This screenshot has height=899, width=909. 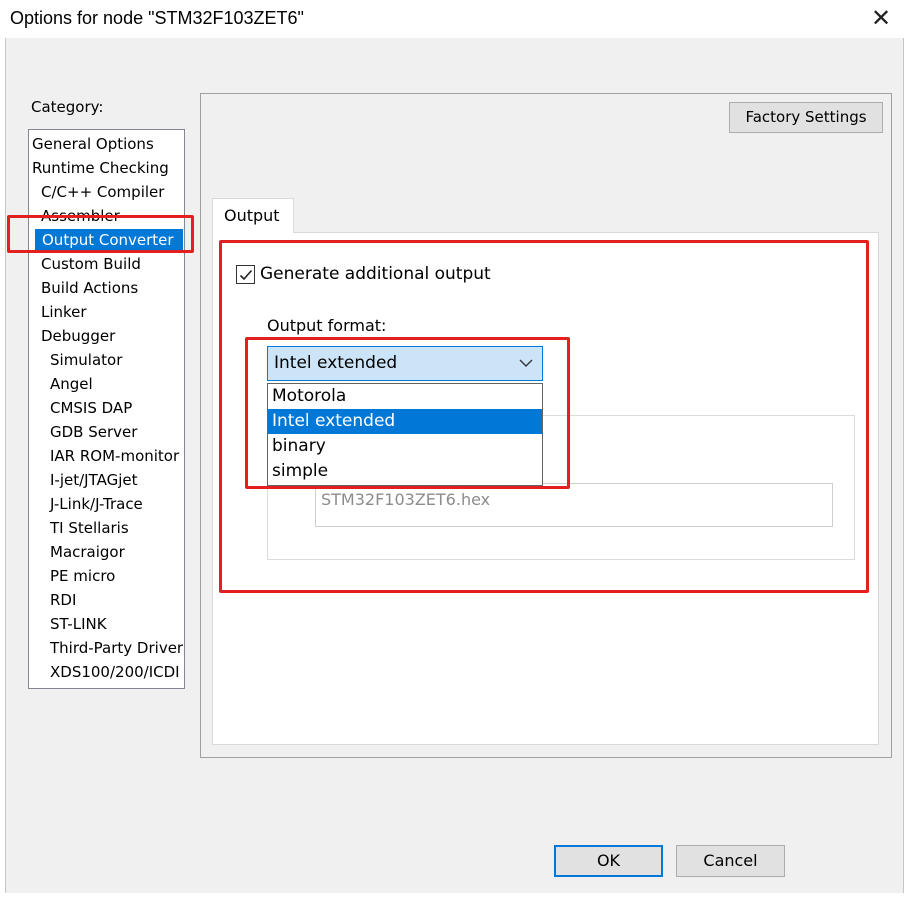 What do you see at coordinates (881, 18) in the screenshot?
I see `close-icon: ✕` at bounding box center [881, 18].